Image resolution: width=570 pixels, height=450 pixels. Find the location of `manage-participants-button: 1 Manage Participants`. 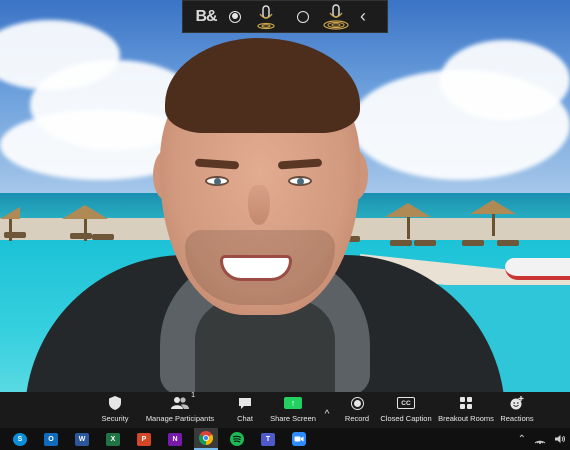

manage-participants-button: 1 Manage Participants is located at coordinates (180, 410).